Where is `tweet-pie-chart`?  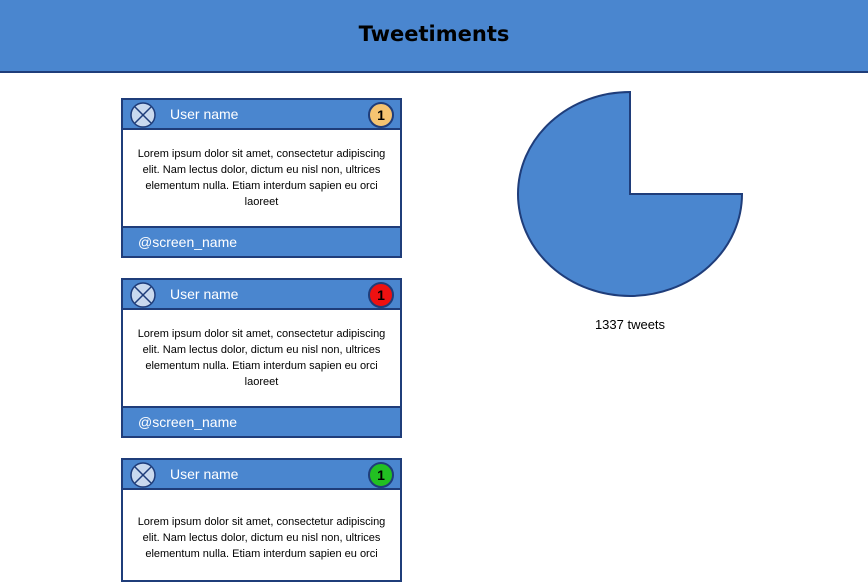 tweet-pie-chart is located at coordinates (630, 193).